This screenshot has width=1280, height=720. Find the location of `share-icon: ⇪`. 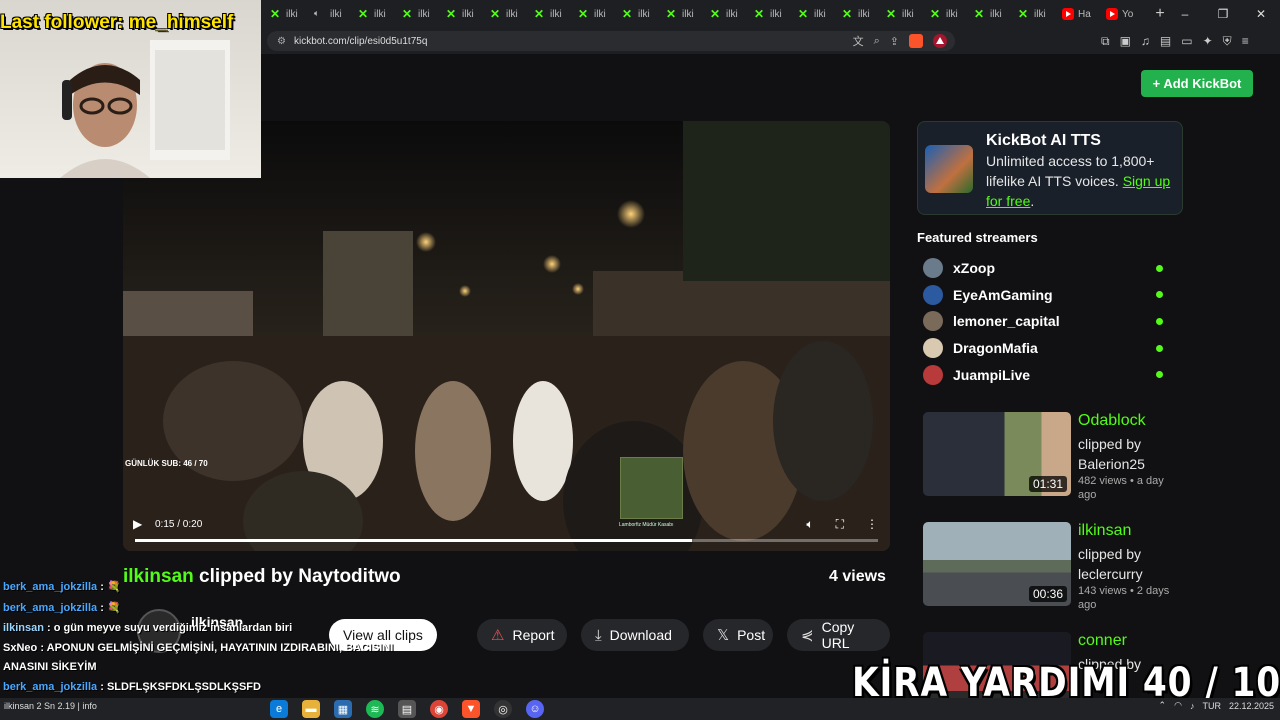

share-icon: ⇪ is located at coordinates (894, 41).